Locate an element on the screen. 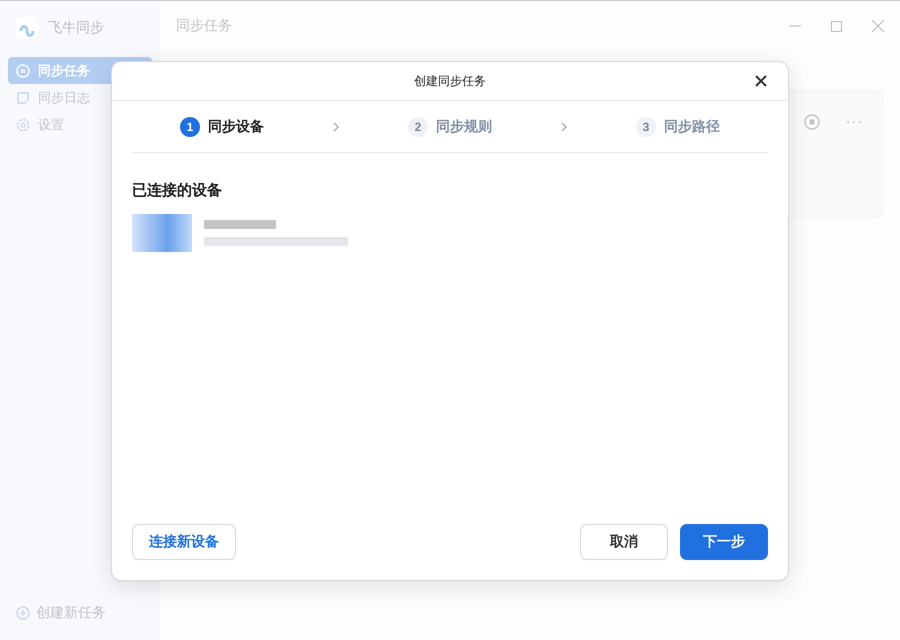 This screenshot has height=640, width=900. step-number: 2 is located at coordinates (418, 126).